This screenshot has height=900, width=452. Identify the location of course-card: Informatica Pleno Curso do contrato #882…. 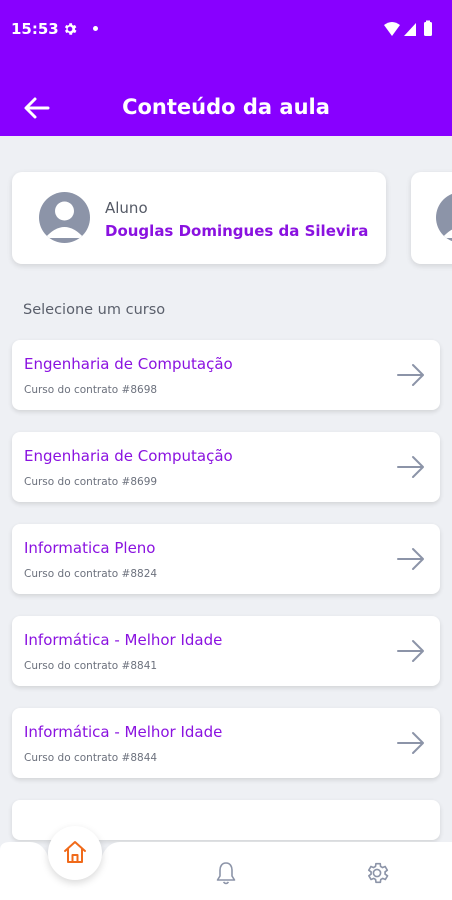
(226, 559).